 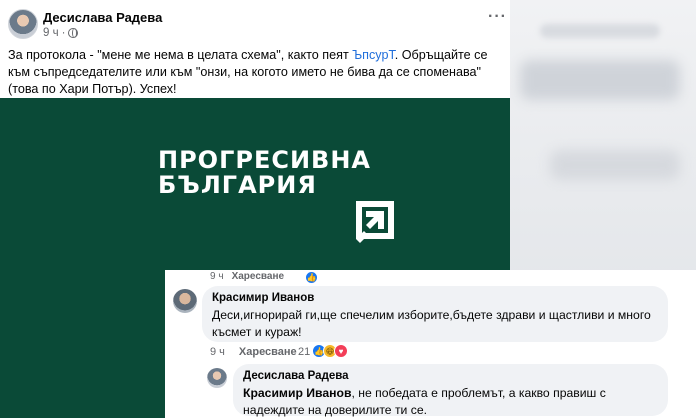 I want to click on reactions: 👍 😆 ♥, so click(x=330, y=351).